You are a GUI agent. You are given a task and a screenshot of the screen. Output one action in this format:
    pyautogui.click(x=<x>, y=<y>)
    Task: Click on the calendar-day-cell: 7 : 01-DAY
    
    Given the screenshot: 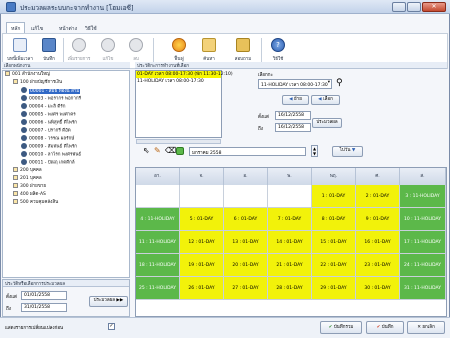 What is the action you would take?
    pyautogui.click(x=290, y=219)
    